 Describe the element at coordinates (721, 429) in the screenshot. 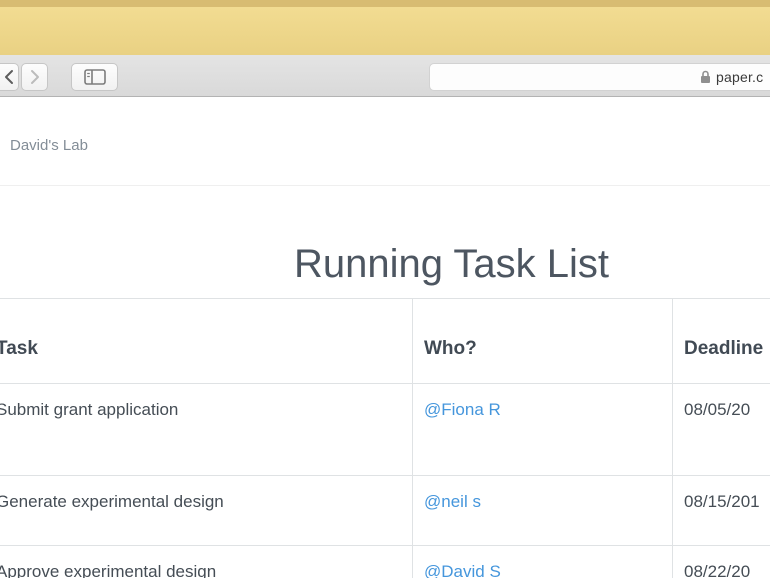

I see `deadline-cell: 08/05/20` at that location.